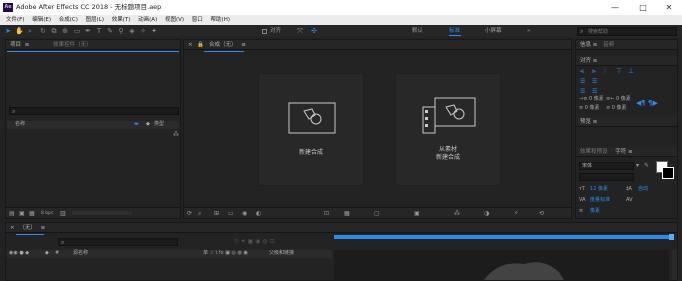  I want to click on project-scrollbar, so click(102, 213).